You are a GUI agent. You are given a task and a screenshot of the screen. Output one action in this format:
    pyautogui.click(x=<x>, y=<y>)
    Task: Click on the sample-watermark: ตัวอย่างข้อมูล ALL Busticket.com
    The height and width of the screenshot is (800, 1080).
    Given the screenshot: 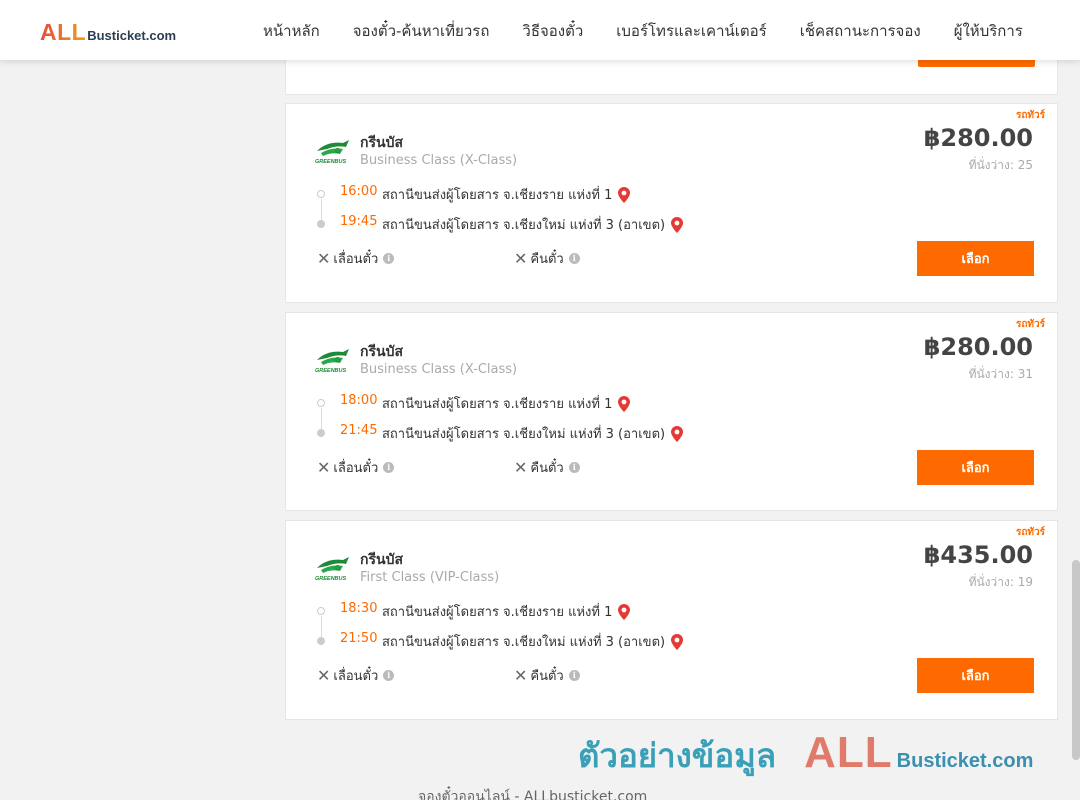 What is the action you would take?
    pyautogui.click(x=805, y=755)
    